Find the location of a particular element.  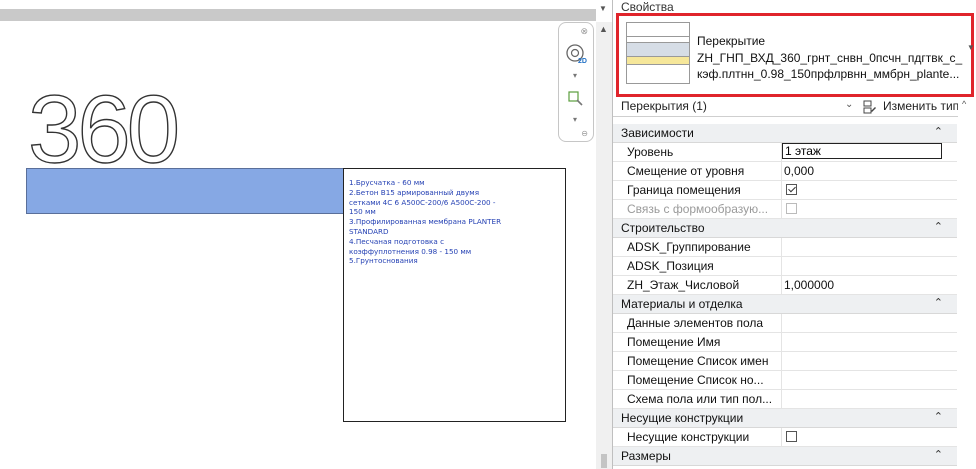

close-icon: ⊗ is located at coordinates (584, 31).